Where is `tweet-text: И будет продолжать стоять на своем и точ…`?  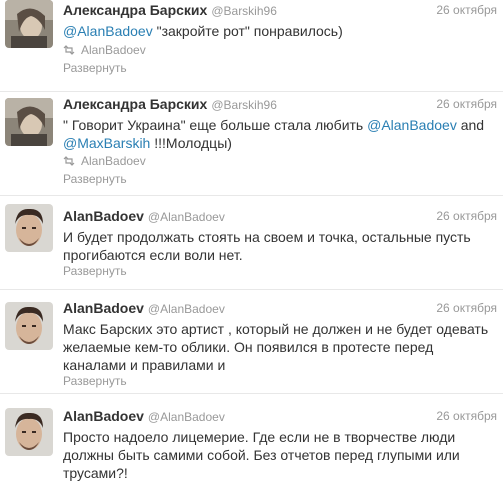 tweet-text: И будет продолжать стоять на своем и точ… is located at coordinates (267, 246).